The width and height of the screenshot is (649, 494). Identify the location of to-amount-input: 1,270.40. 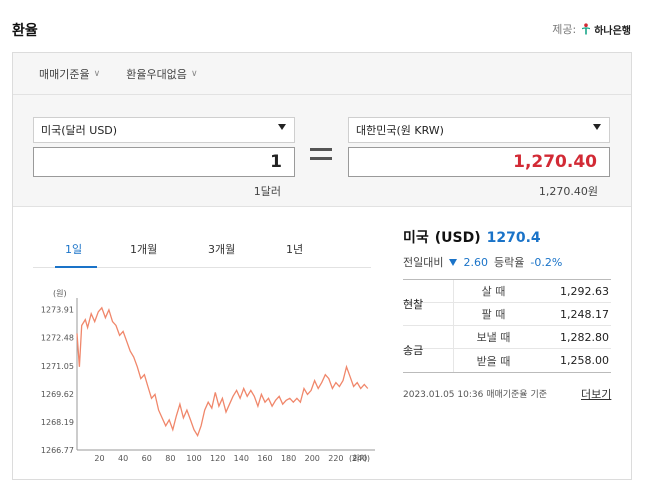
(479, 162).